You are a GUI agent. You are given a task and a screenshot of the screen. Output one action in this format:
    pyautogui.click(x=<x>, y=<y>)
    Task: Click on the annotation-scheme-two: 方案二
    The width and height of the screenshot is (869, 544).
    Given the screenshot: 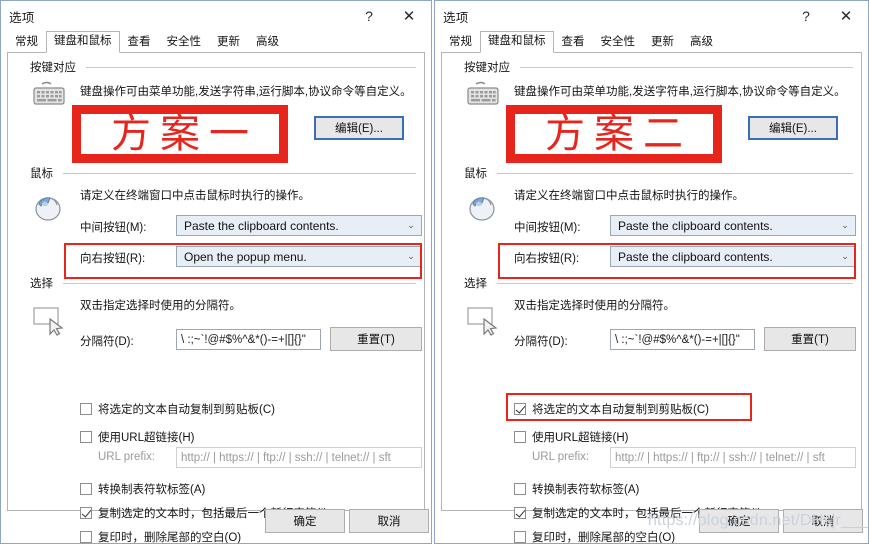 What is the action you would take?
    pyautogui.click(x=614, y=134)
    